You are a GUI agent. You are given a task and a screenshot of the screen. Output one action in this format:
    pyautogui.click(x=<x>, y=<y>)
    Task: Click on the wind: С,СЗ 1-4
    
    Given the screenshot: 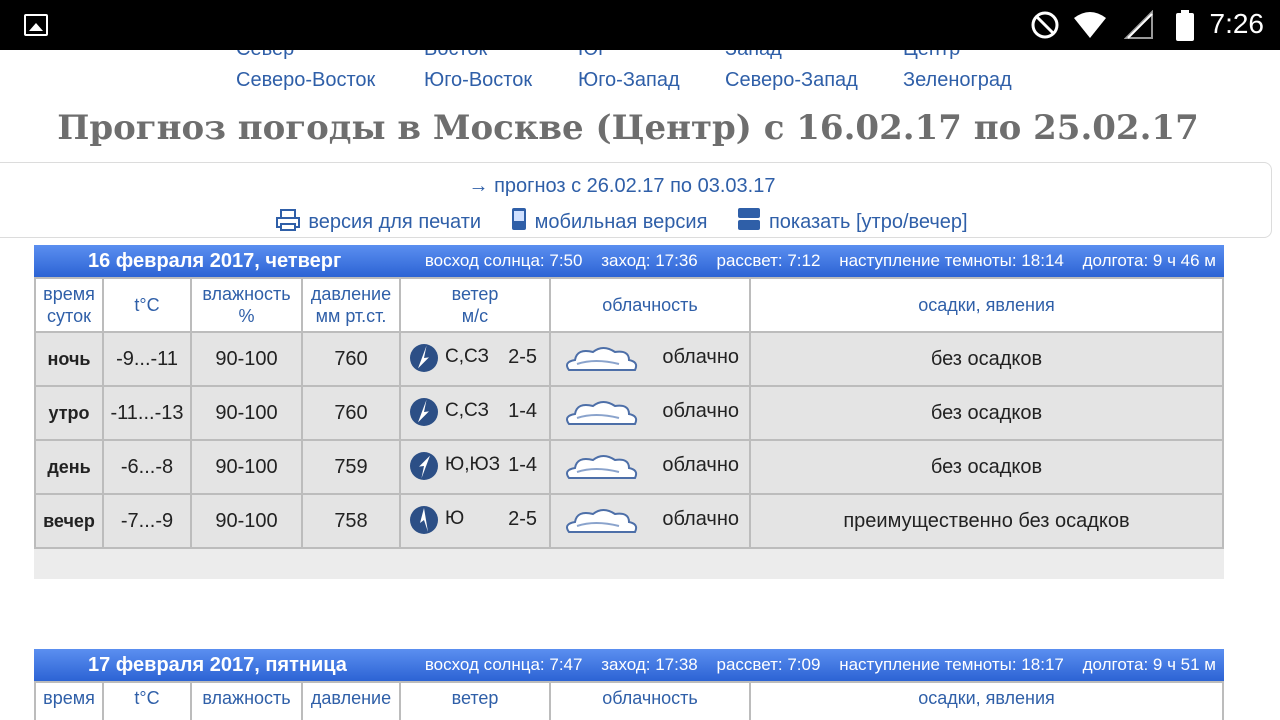 What is the action you would take?
    pyautogui.click(x=475, y=413)
    